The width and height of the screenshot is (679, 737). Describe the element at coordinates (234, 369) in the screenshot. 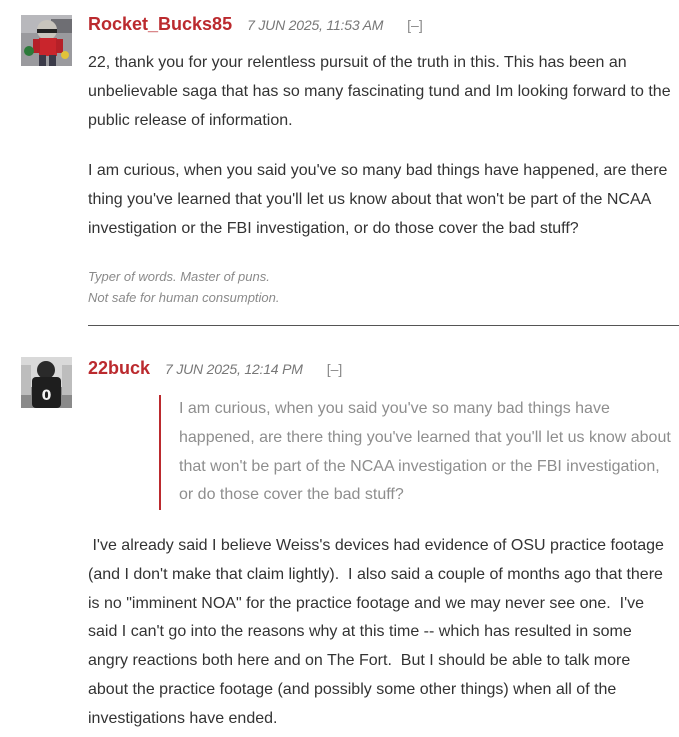

I see `comment-timestamp: 7 JUN 2025, 12:14 PM` at that location.